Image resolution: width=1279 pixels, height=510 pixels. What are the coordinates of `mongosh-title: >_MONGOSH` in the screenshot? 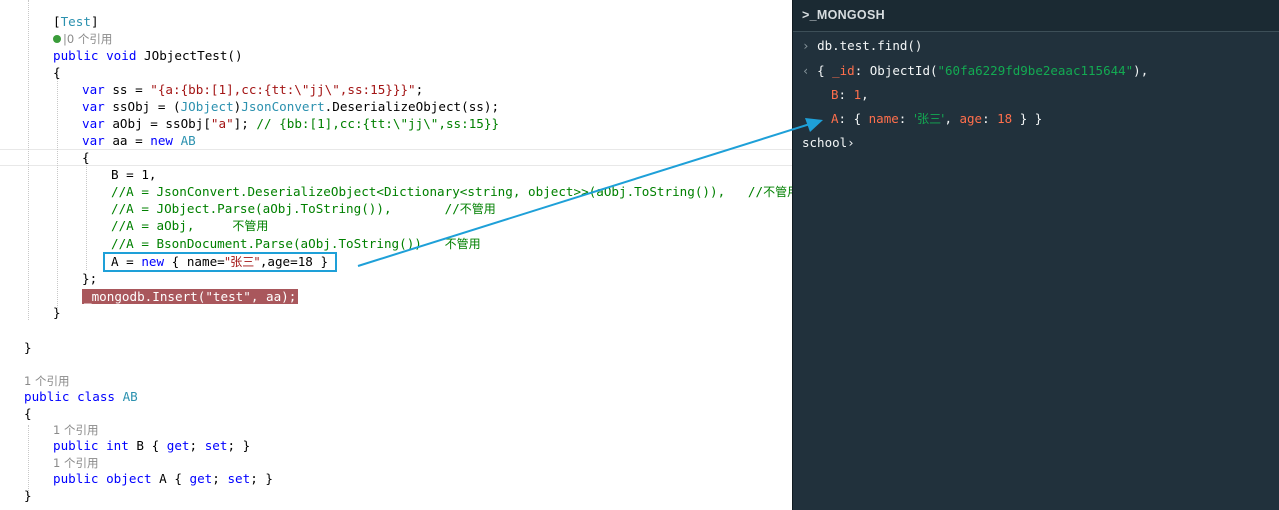 It's located at (843, 15).